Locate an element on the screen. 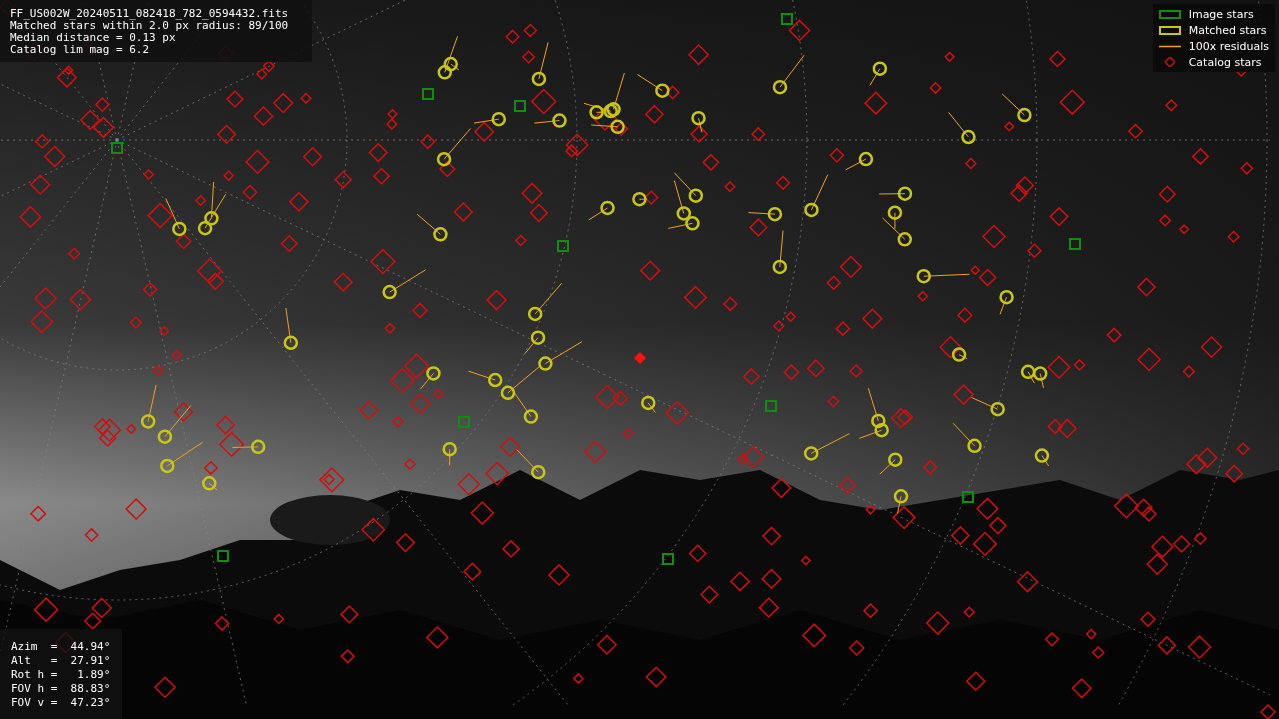 This screenshot has height=719, width=1279. info-text: Matched stars within 2.0 px radius: 89/100 is located at coordinates (150, 26).